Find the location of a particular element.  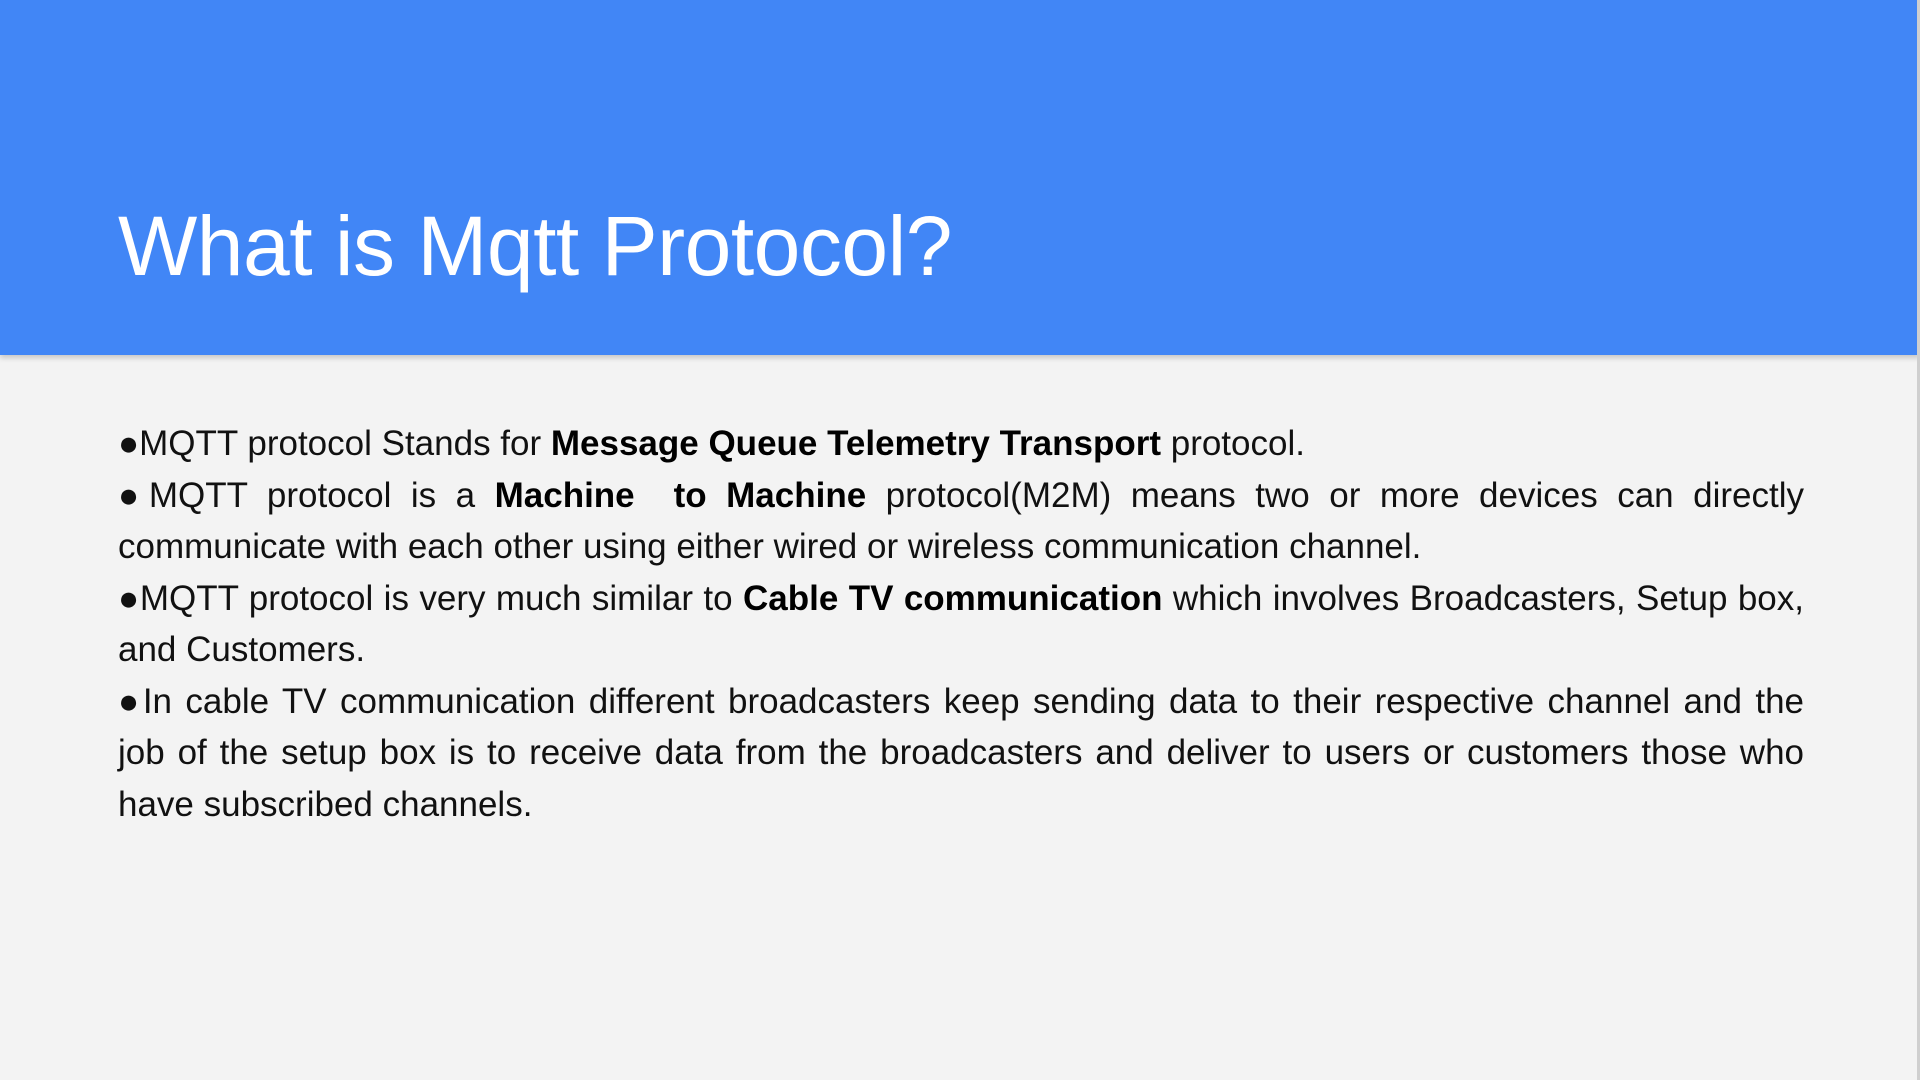

bullet-text: MQTT protocol is very much similar to is located at coordinates (441, 598).